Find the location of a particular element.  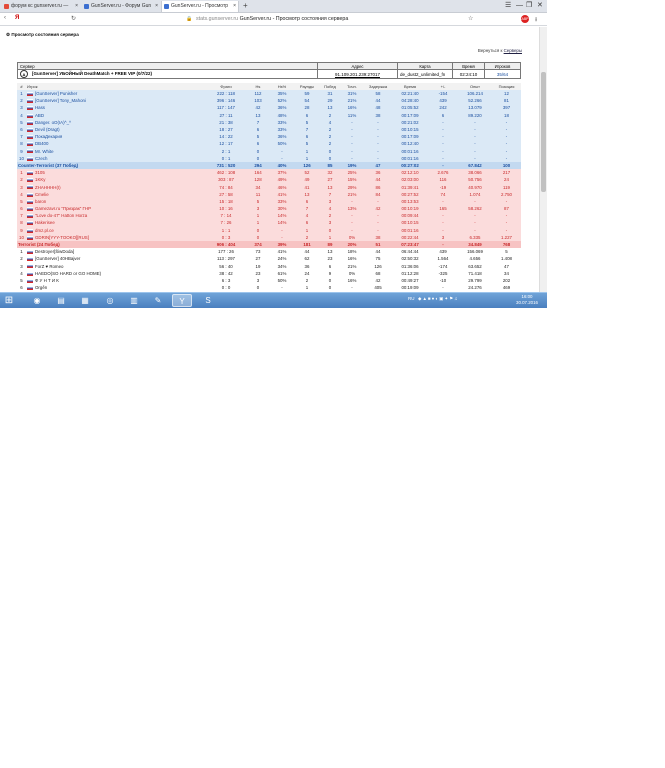

cell: 50.756 is located at coordinates (475, 180).